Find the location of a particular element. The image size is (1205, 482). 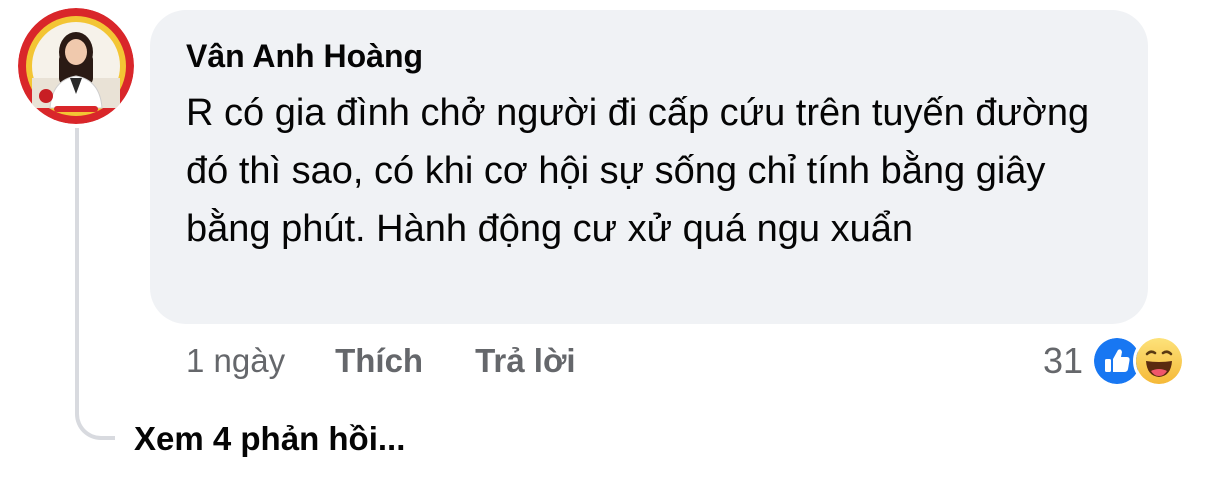

reaction-count: 31 is located at coordinates (1062, 360).